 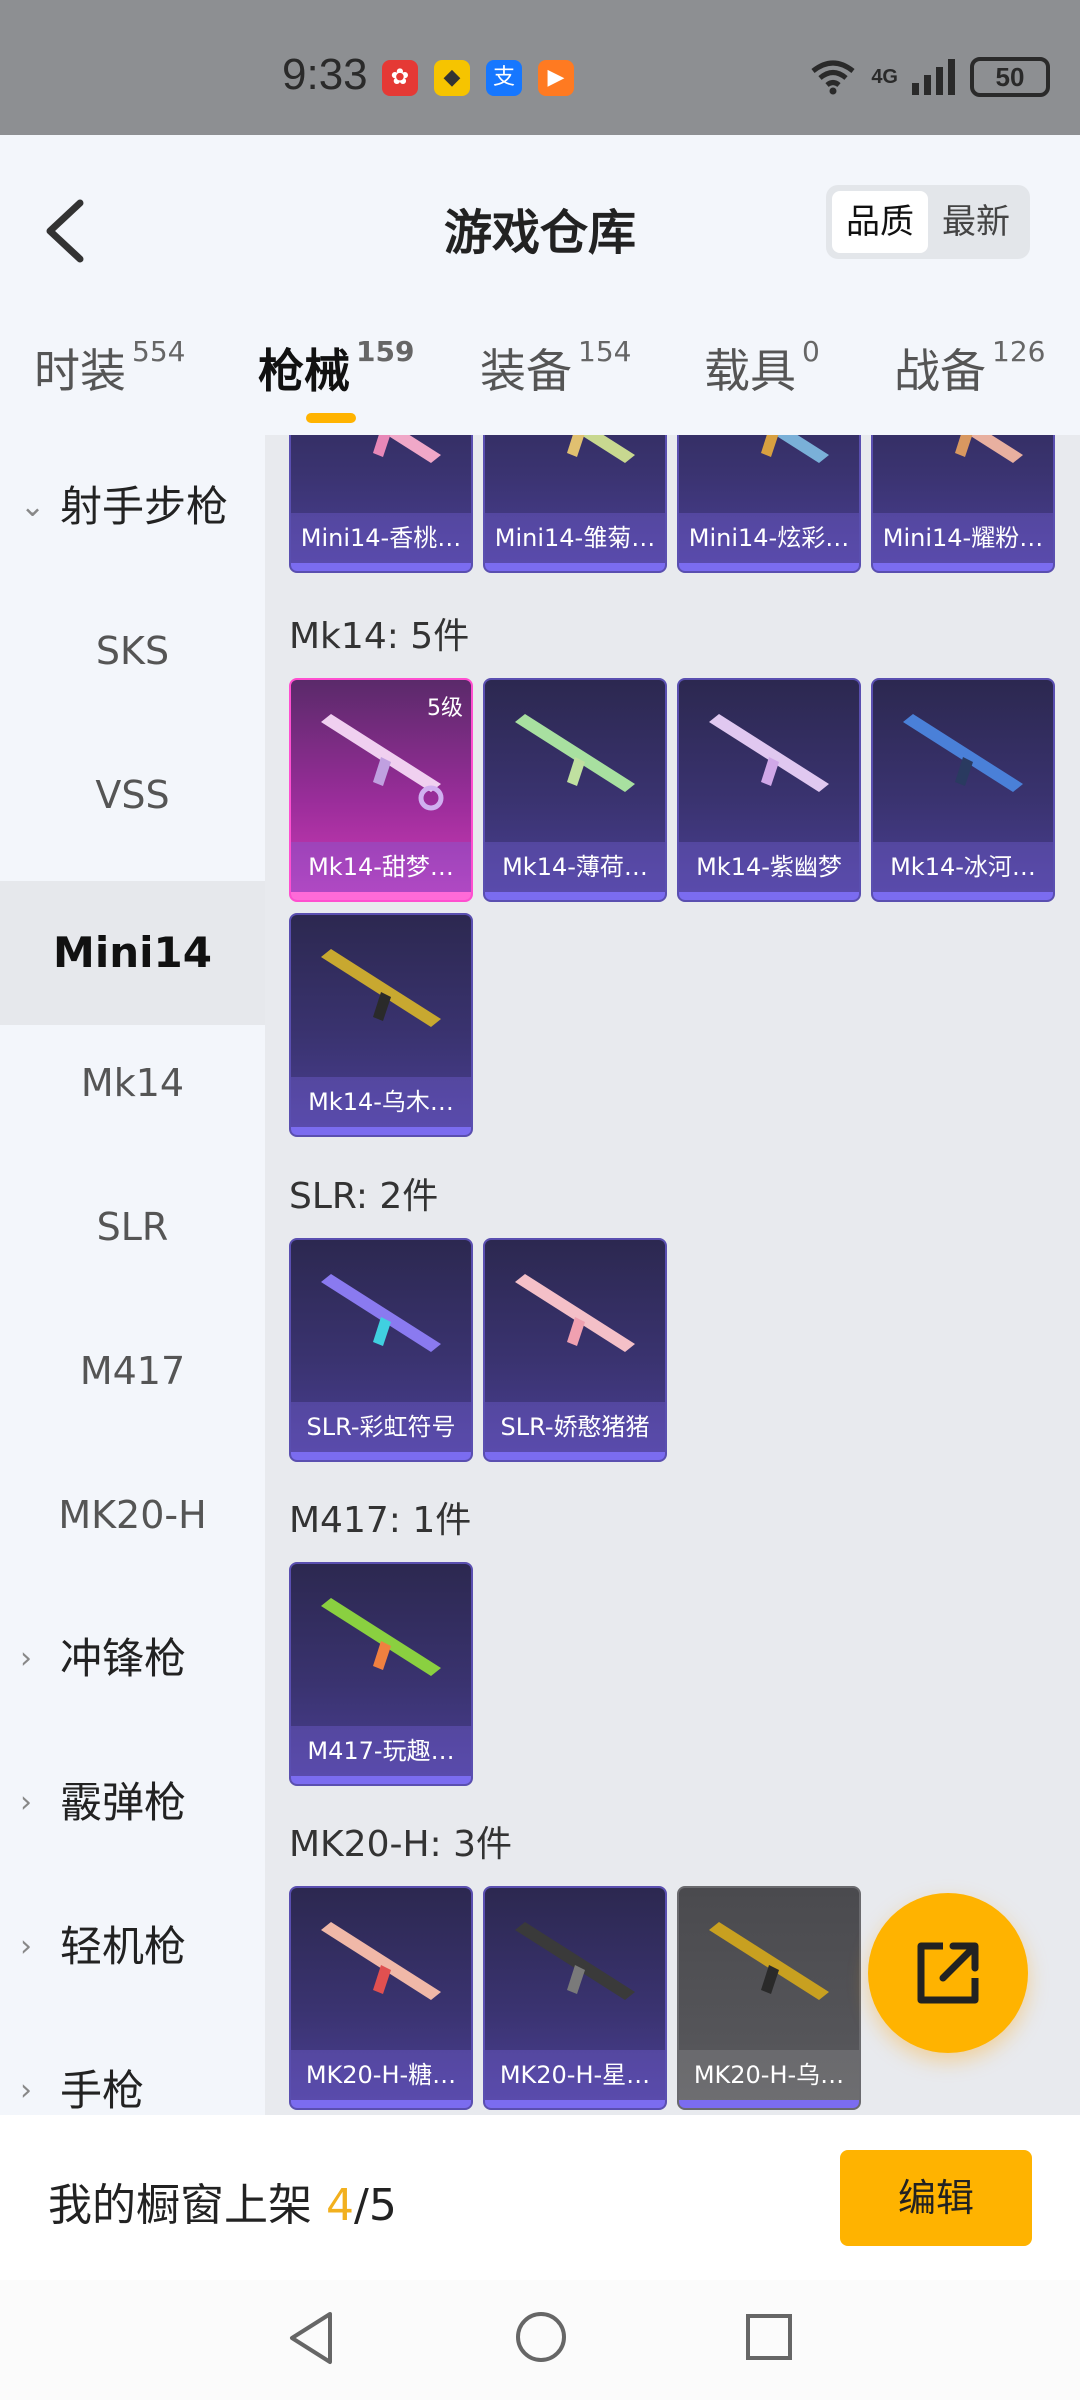 I want to click on sidebar-group-label: 轻机枪, so click(x=123, y=1946).